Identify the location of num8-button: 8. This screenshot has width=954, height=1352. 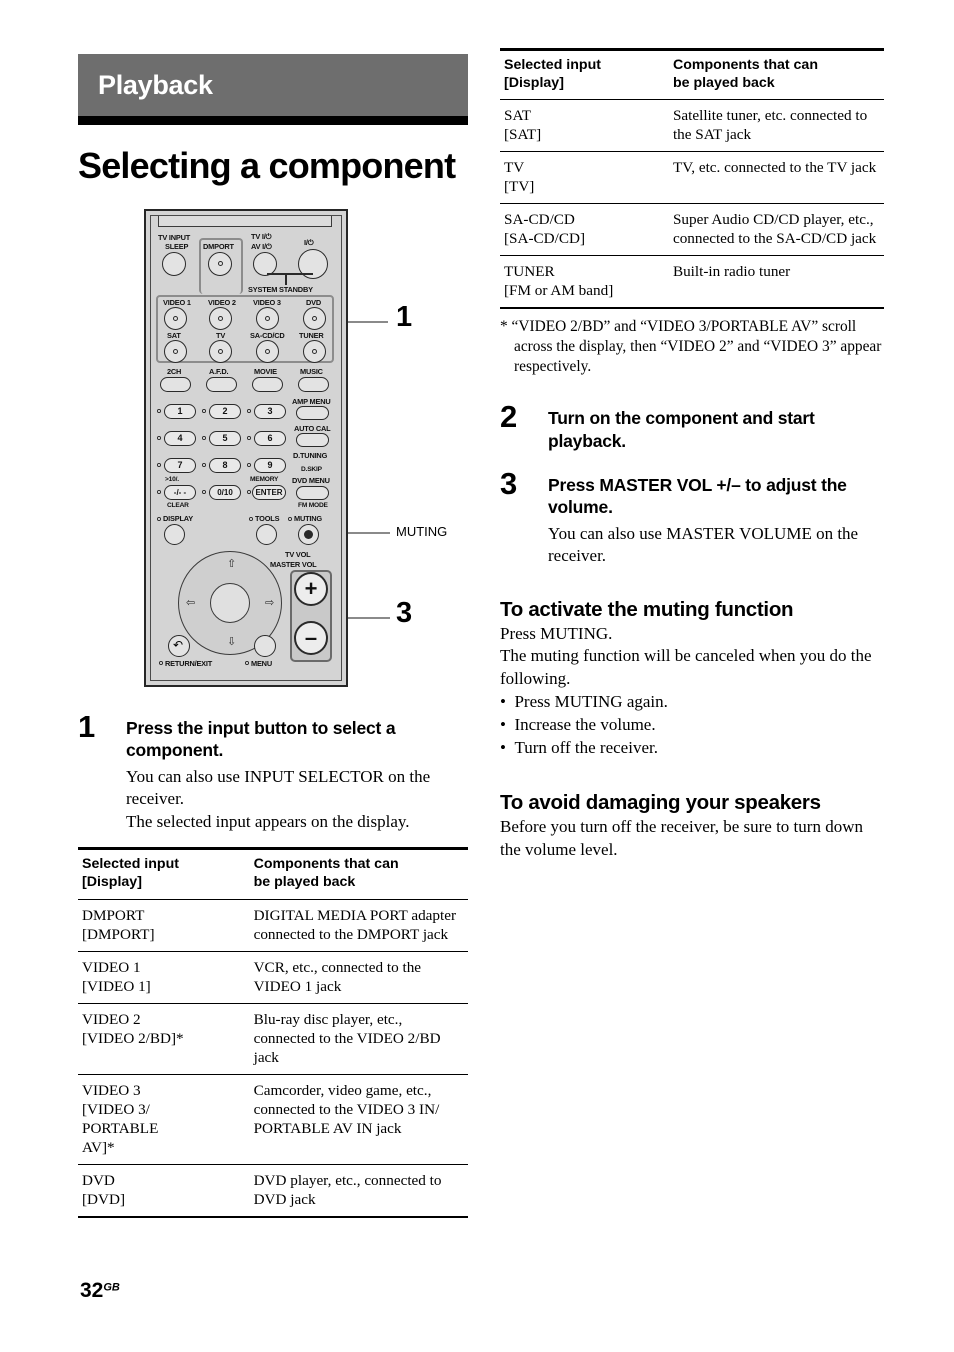
(225, 465).